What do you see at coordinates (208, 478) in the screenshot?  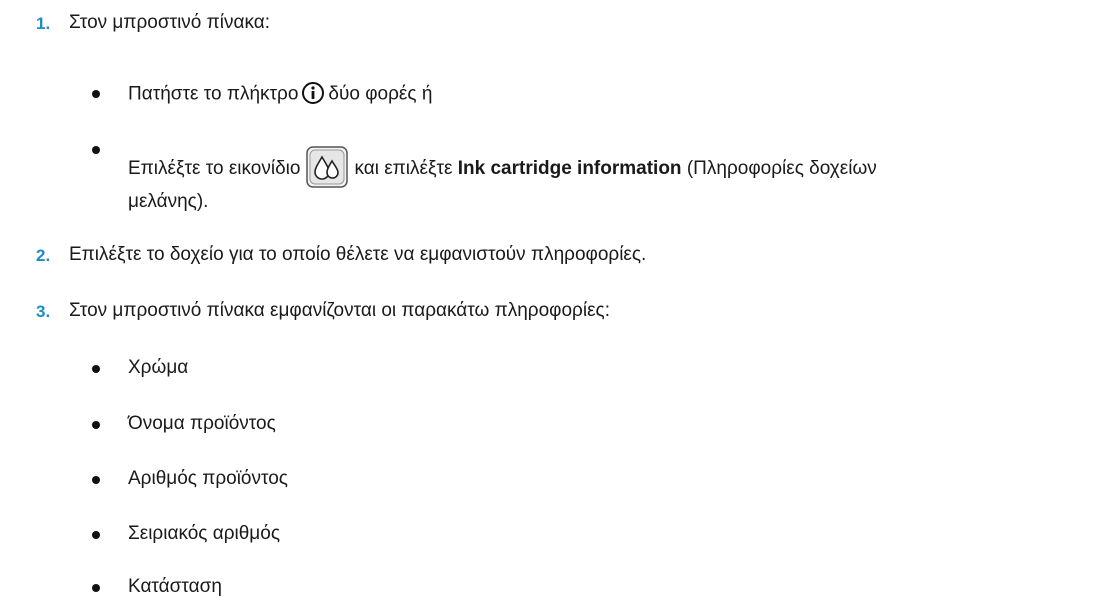 I see `list-item: Αριθμός προϊόντος` at bounding box center [208, 478].